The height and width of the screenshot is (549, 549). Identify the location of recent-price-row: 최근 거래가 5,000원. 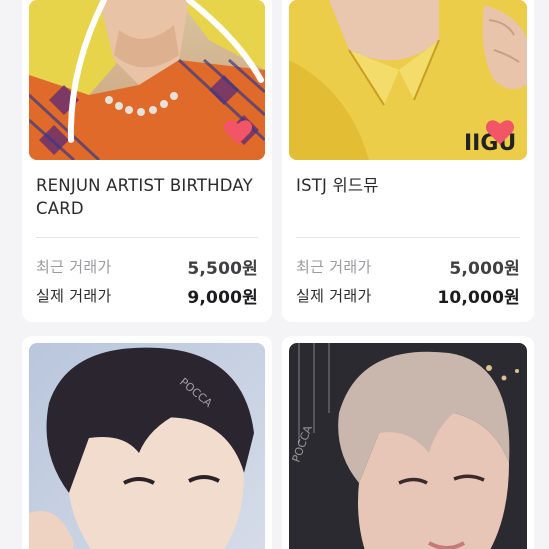
(408, 266).